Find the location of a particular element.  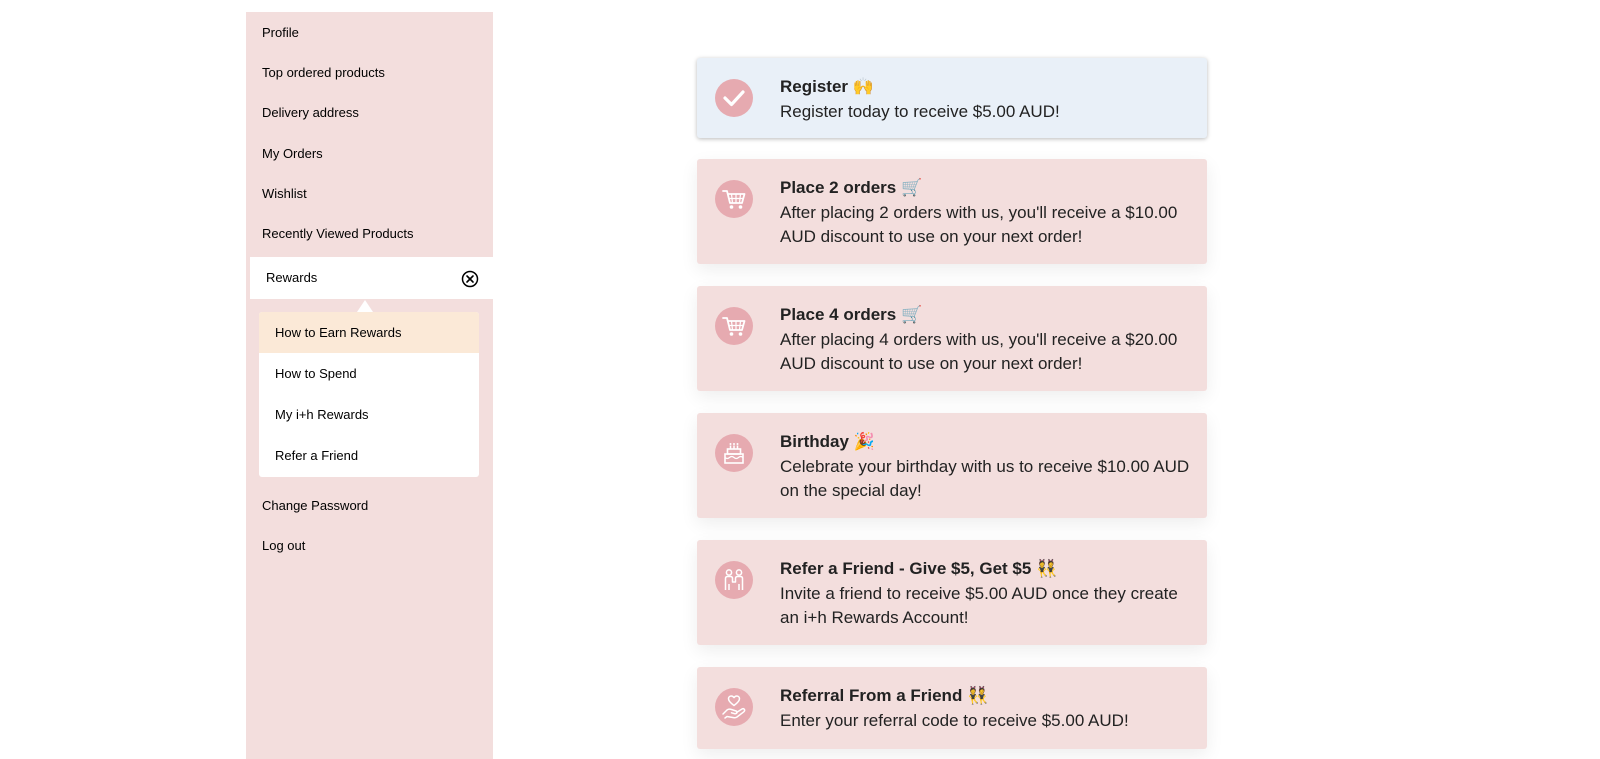

birthday-cake-icon is located at coordinates (734, 453).